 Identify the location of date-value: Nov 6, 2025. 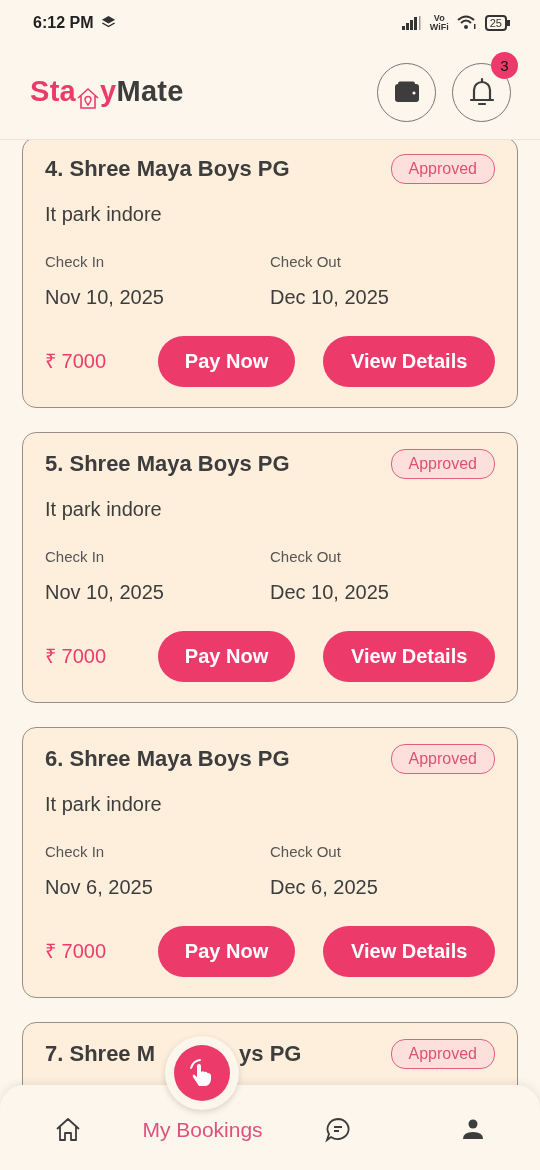
(99, 887).